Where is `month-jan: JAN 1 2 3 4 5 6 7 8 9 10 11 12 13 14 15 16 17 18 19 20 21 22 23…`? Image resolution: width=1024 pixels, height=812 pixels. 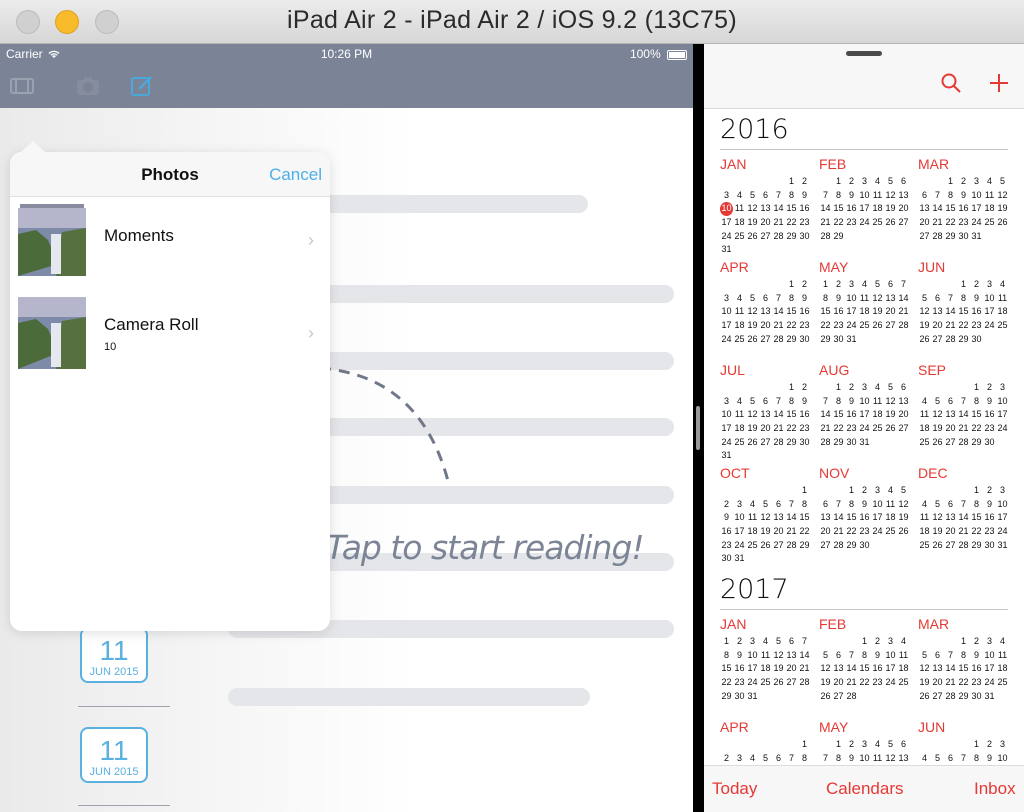 month-jan: JAN 1 2 3 4 5 6 7 8 9 10 11 12 13 14 15 16 17 18 19 20 21 22 23… is located at coordinates (770, 659).